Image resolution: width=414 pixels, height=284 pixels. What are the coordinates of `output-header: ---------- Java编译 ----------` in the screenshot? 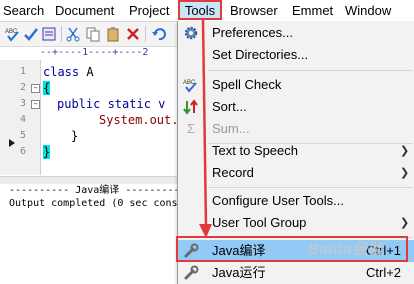 It's located at (94, 190).